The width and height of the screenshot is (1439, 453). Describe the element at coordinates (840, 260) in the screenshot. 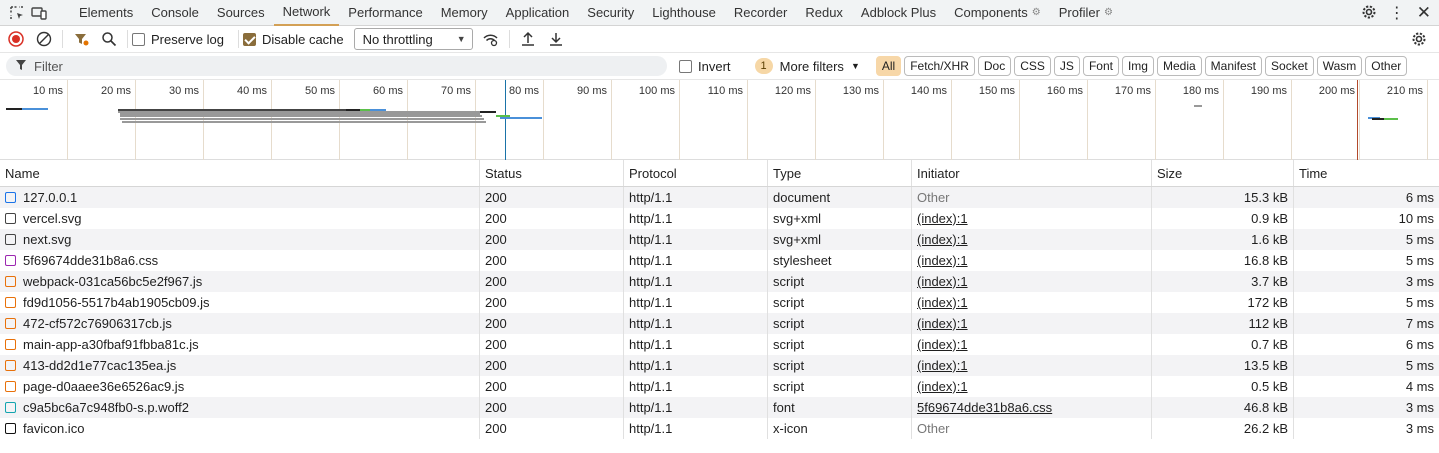

I see `type-cell: stylesheet` at that location.